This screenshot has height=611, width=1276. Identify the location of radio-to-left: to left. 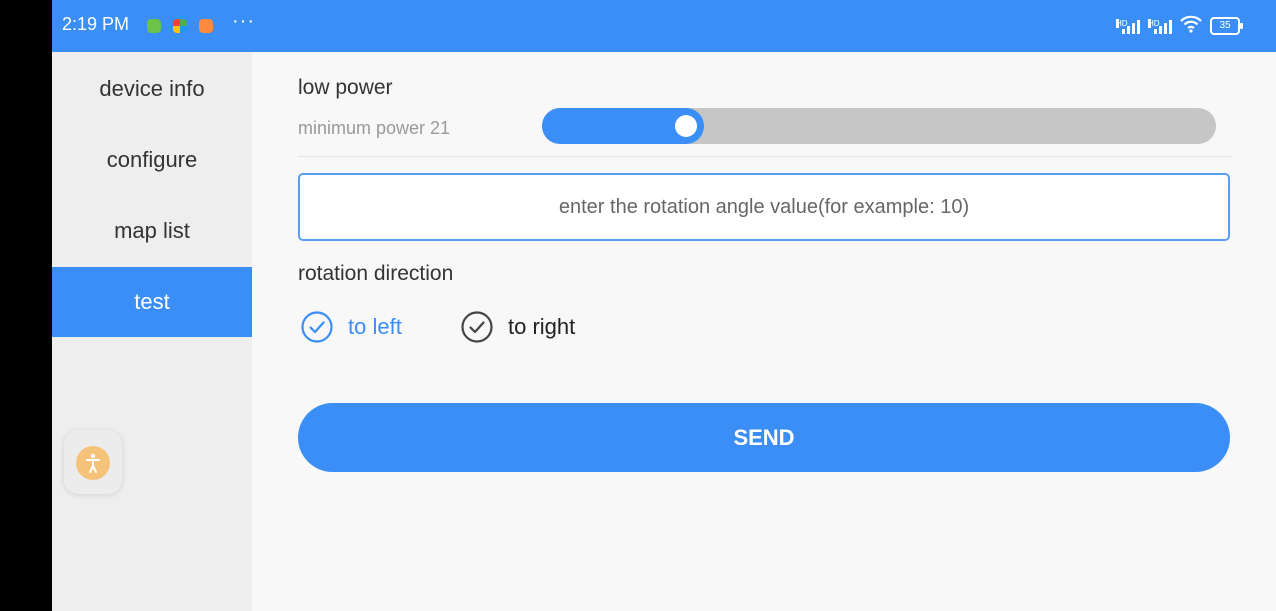
(351, 327).